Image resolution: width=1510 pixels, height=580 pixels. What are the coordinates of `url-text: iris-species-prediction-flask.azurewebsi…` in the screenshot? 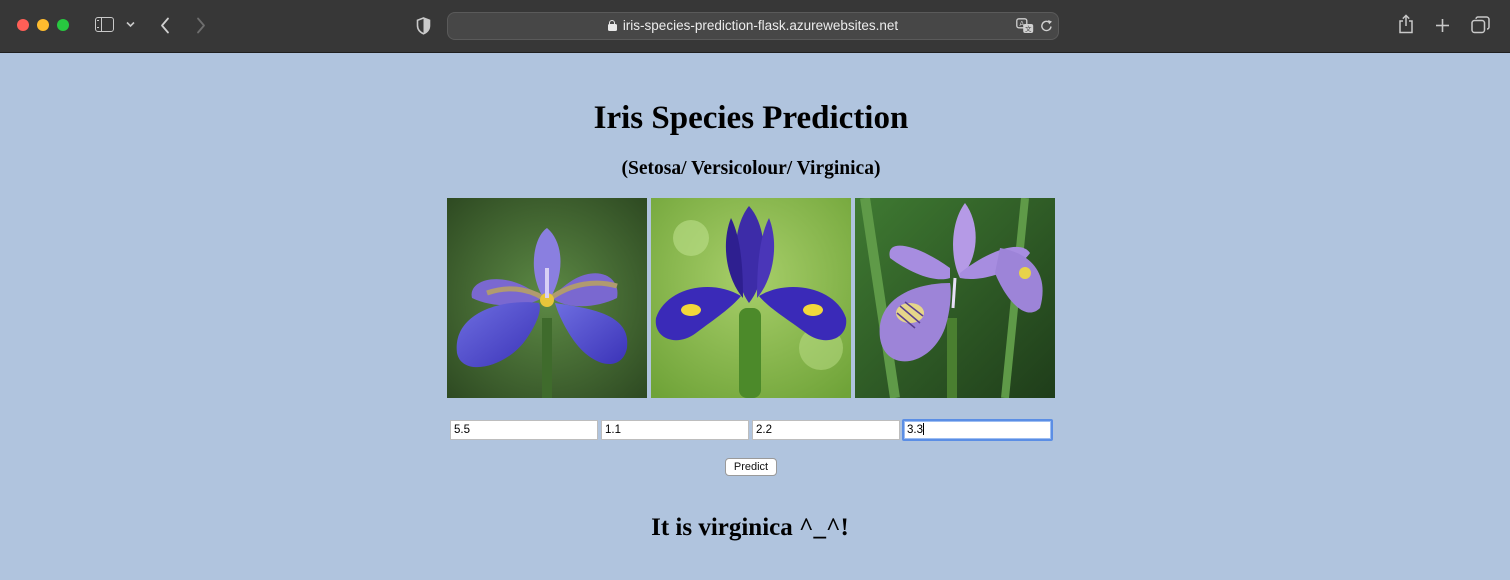 It's located at (760, 25).